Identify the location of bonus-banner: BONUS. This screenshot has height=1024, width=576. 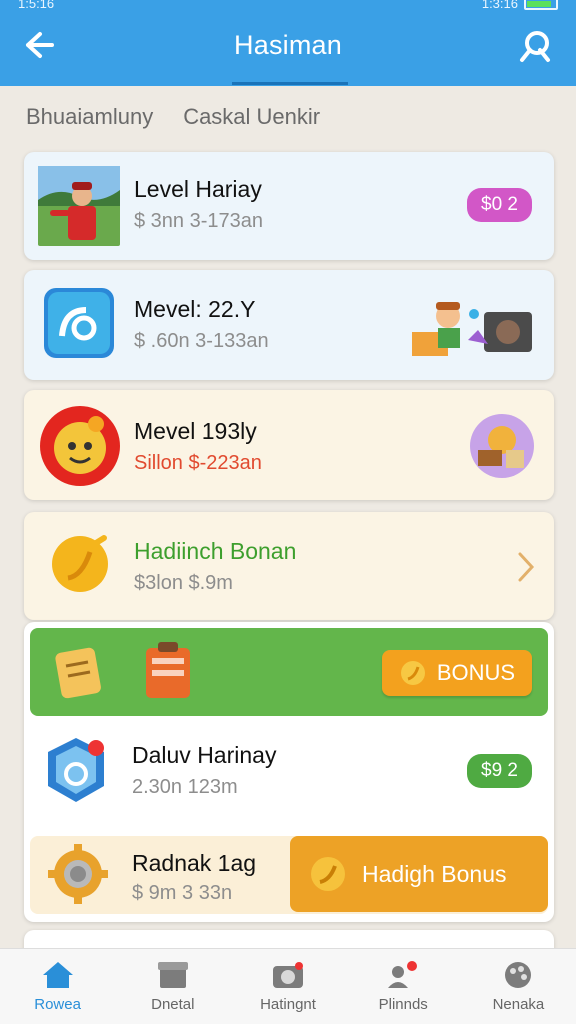
(289, 672).